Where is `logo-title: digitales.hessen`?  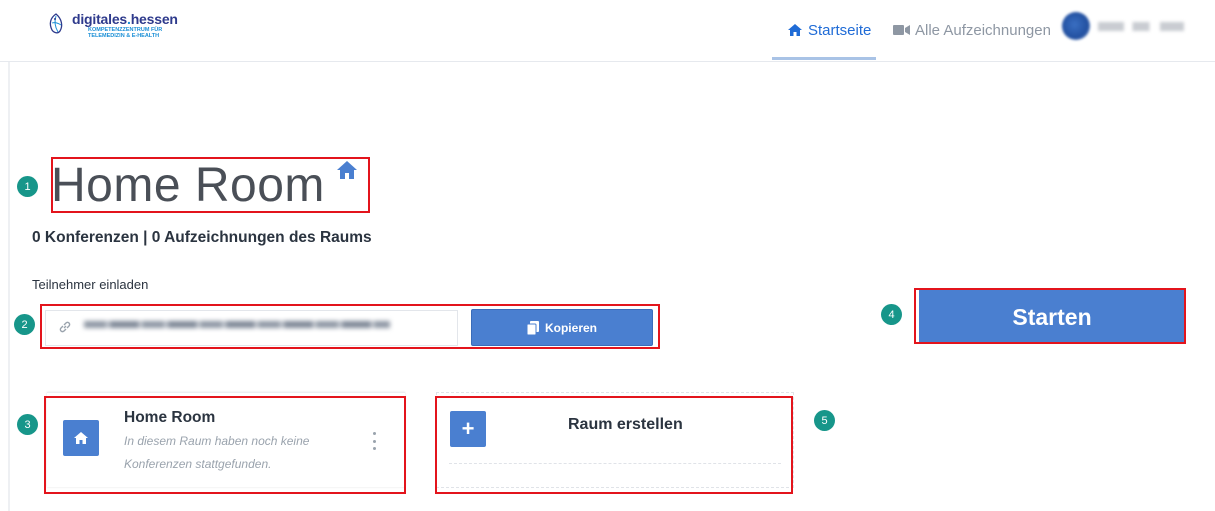 logo-title: digitales.hessen is located at coordinates (125, 19).